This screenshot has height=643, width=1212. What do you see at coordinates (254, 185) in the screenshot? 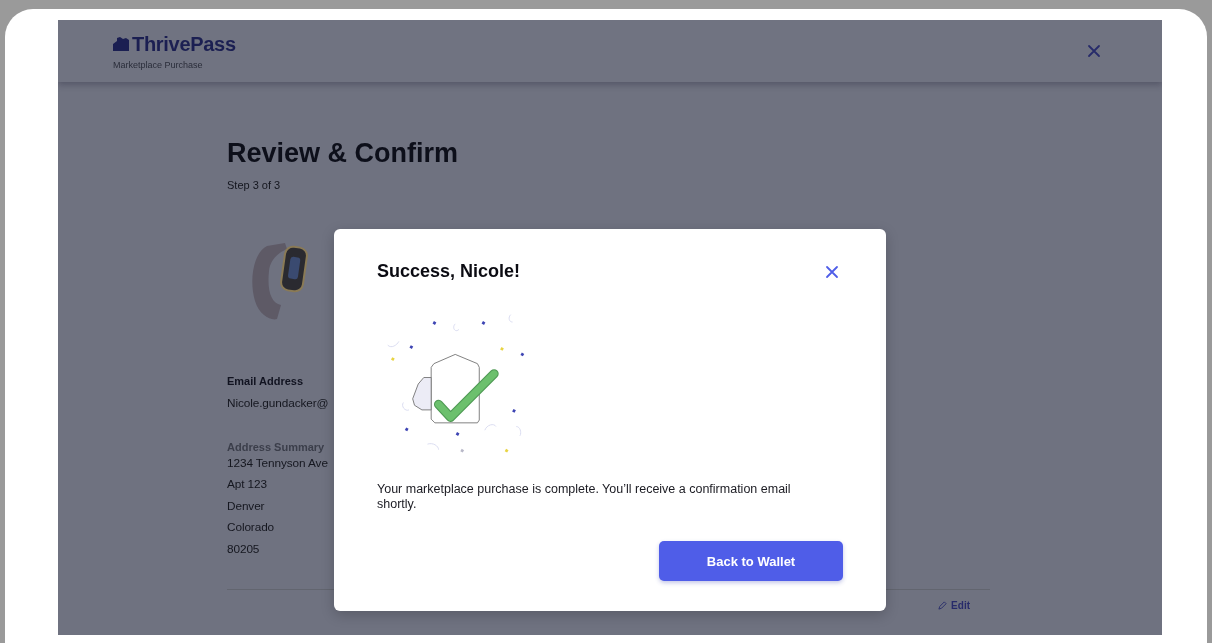
I see `step-indicator: Step 3 of 3` at bounding box center [254, 185].